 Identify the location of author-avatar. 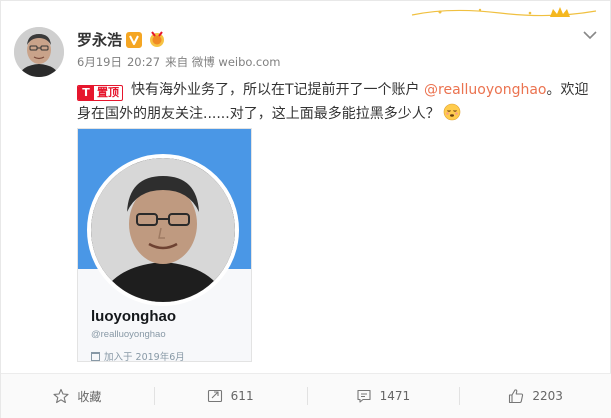
(39, 52).